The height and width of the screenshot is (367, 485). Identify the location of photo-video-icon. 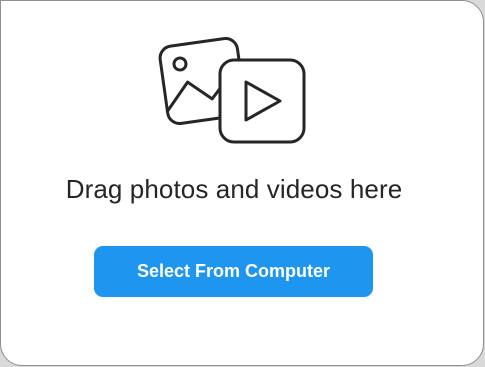
(232, 90).